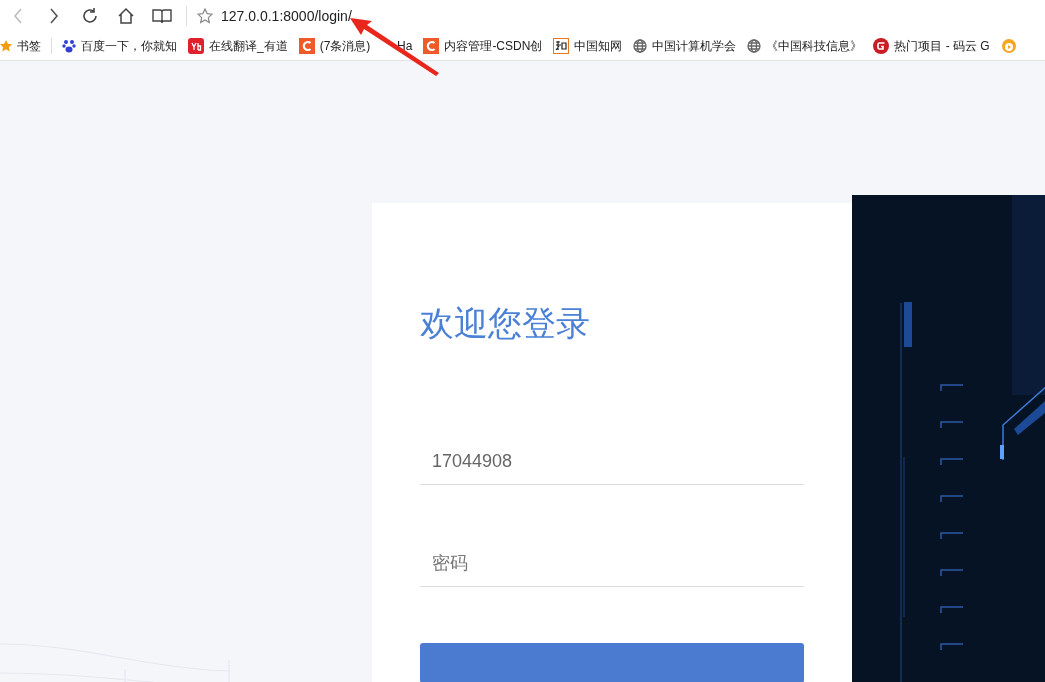 The width and height of the screenshot is (1045, 682). What do you see at coordinates (129, 46) in the screenshot?
I see `bookmark-item: 百度一下，你就知` at bounding box center [129, 46].